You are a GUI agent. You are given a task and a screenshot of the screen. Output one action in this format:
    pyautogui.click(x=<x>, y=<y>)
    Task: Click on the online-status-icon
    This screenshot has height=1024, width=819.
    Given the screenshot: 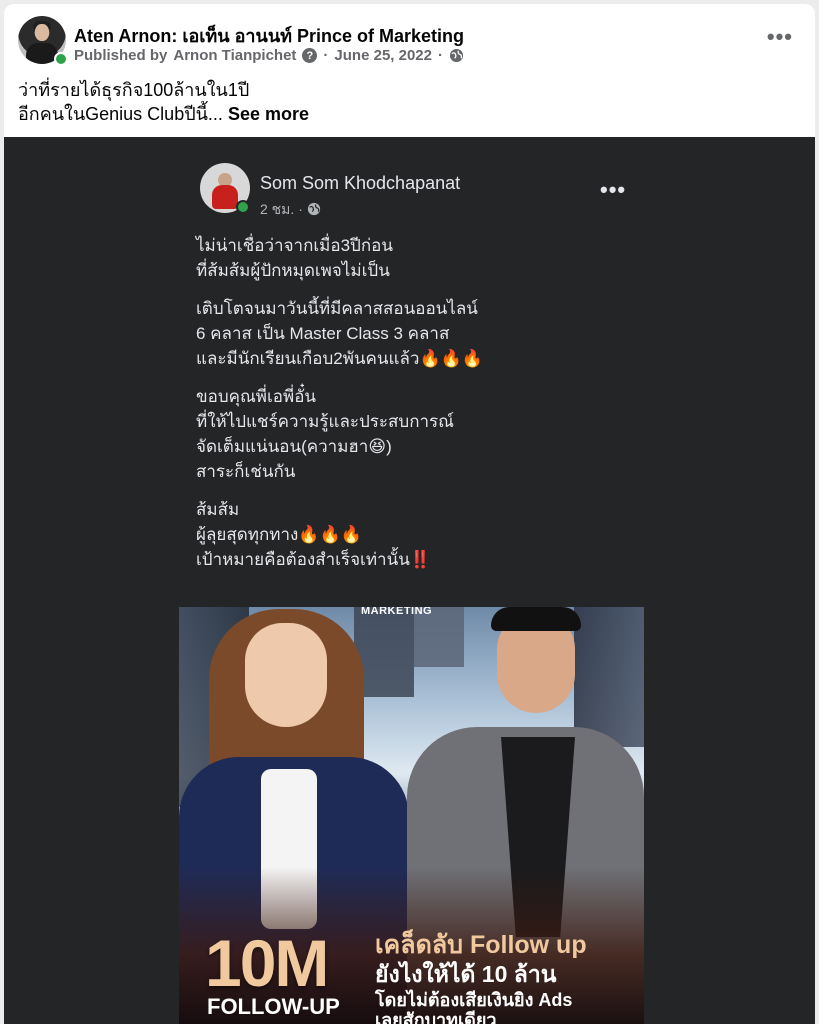 What is the action you would take?
    pyautogui.click(x=61, y=59)
    